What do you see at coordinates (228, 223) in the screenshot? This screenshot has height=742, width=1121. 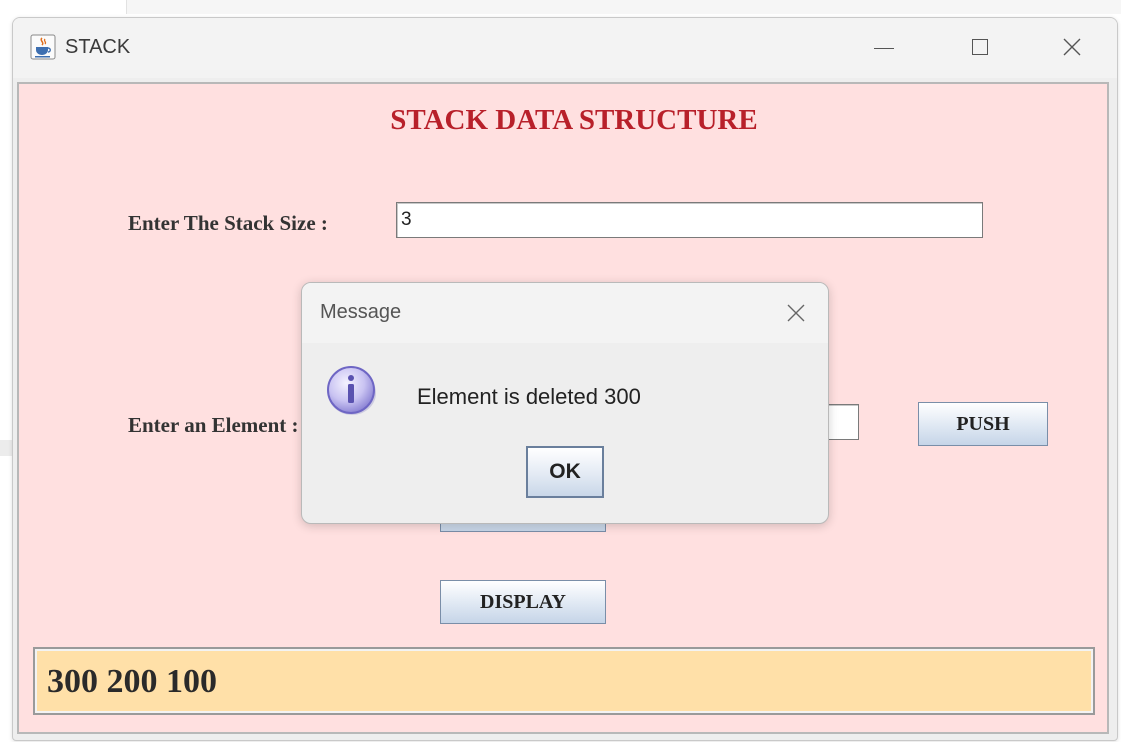 I see `stack-size-label: Enter The Stack Size :` at bounding box center [228, 223].